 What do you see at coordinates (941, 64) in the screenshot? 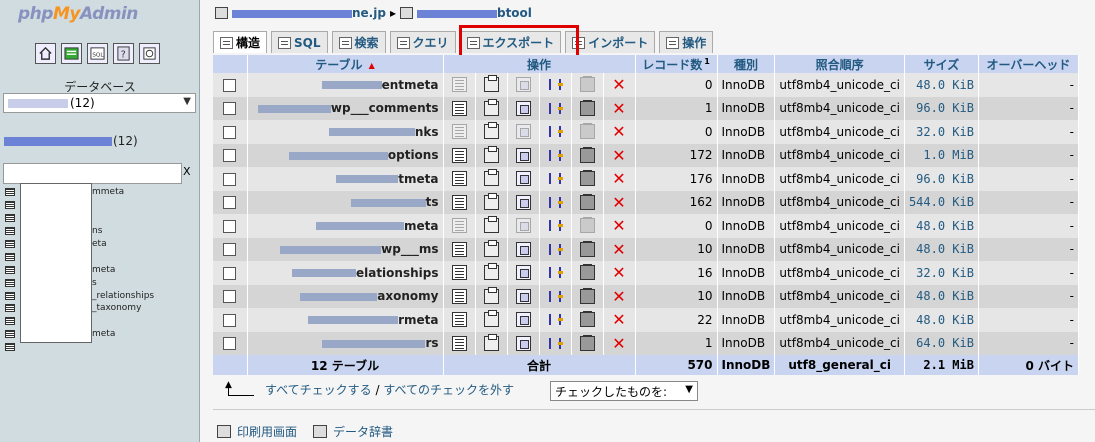
I see `size-column-header: サイズ` at bounding box center [941, 64].